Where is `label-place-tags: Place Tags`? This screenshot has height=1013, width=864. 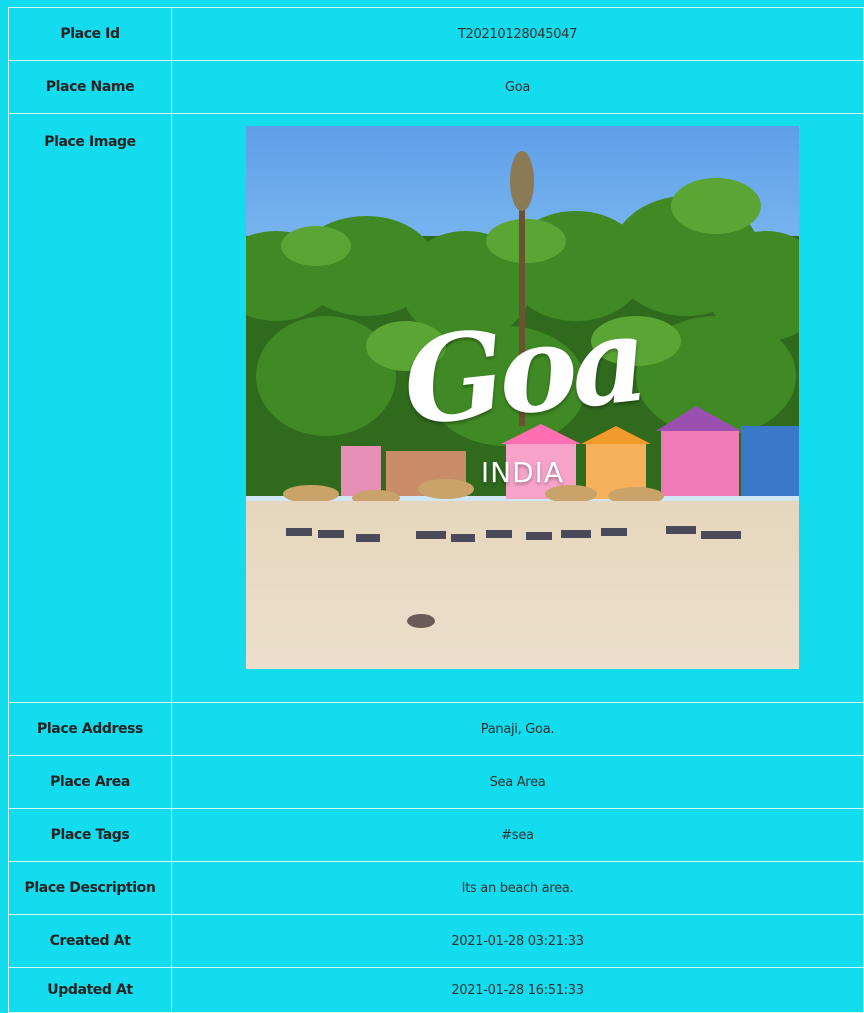
label-place-tags: Place Tags is located at coordinates (90, 835).